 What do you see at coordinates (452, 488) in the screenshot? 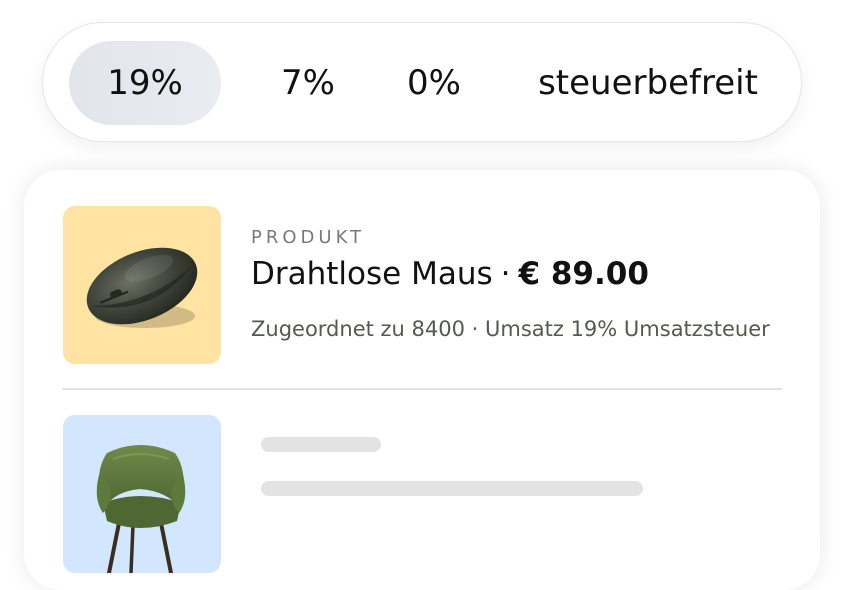
I see `loading-placeholder-subtitle` at bounding box center [452, 488].